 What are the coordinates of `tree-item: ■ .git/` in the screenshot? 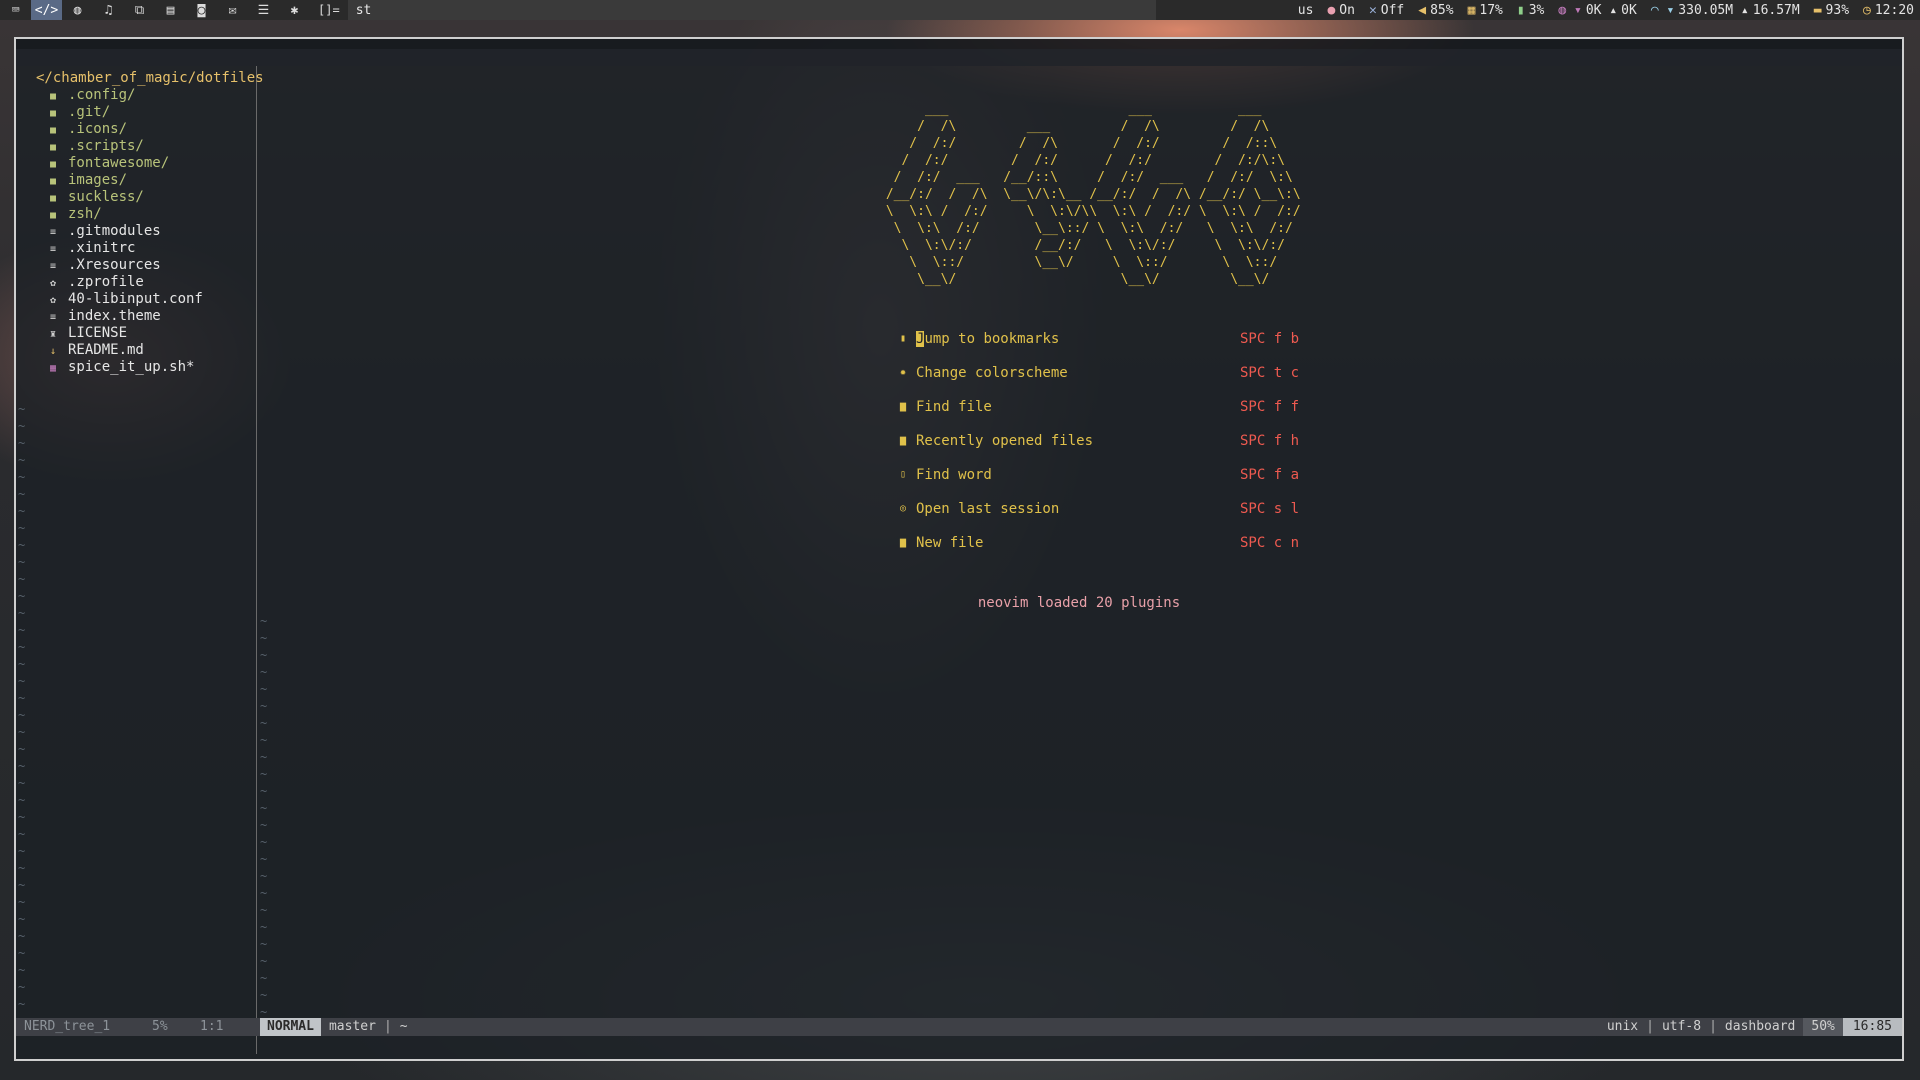 It's located at (126, 112).